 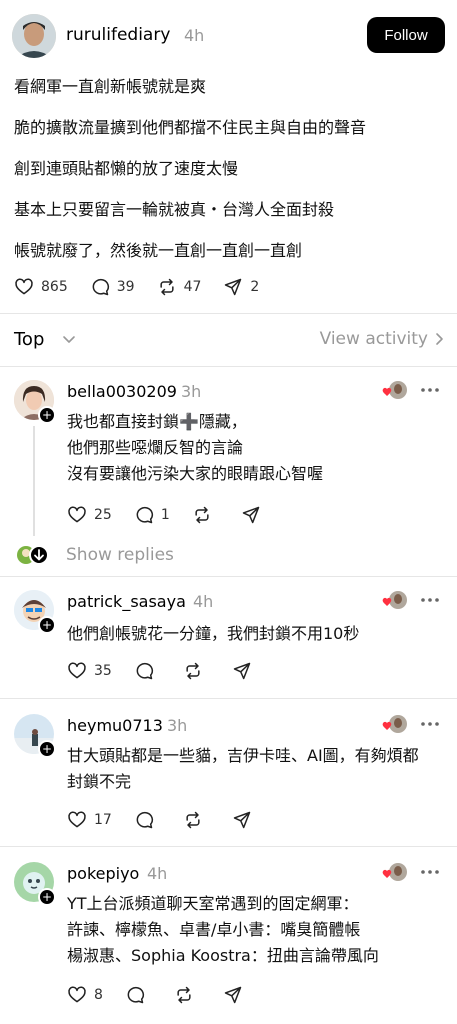 What do you see at coordinates (255, 287) in the screenshot?
I see `share-count: 2` at bounding box center [255, 287].